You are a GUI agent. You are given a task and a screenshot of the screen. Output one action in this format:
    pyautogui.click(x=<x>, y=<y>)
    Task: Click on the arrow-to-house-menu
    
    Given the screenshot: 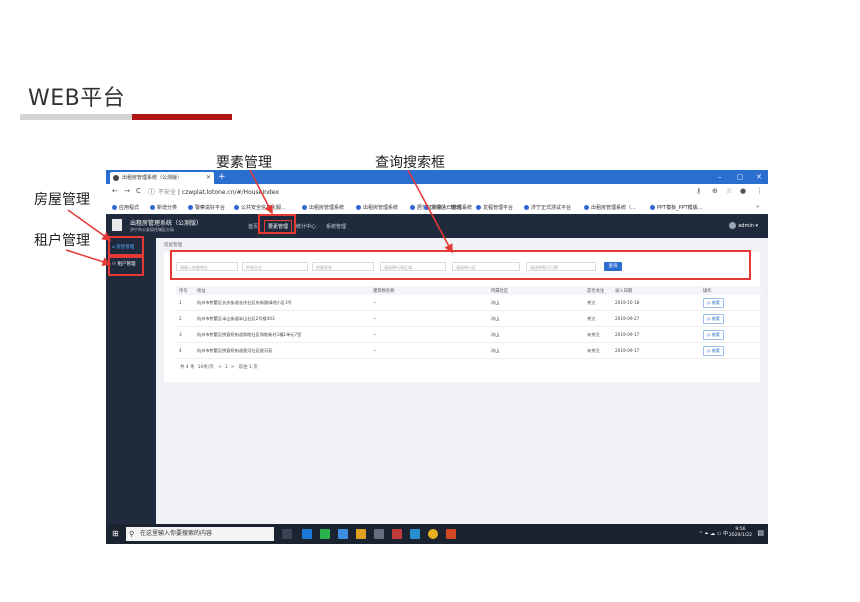 What is the action you would take?
    pyautogui.click(x=89, y=225)
    